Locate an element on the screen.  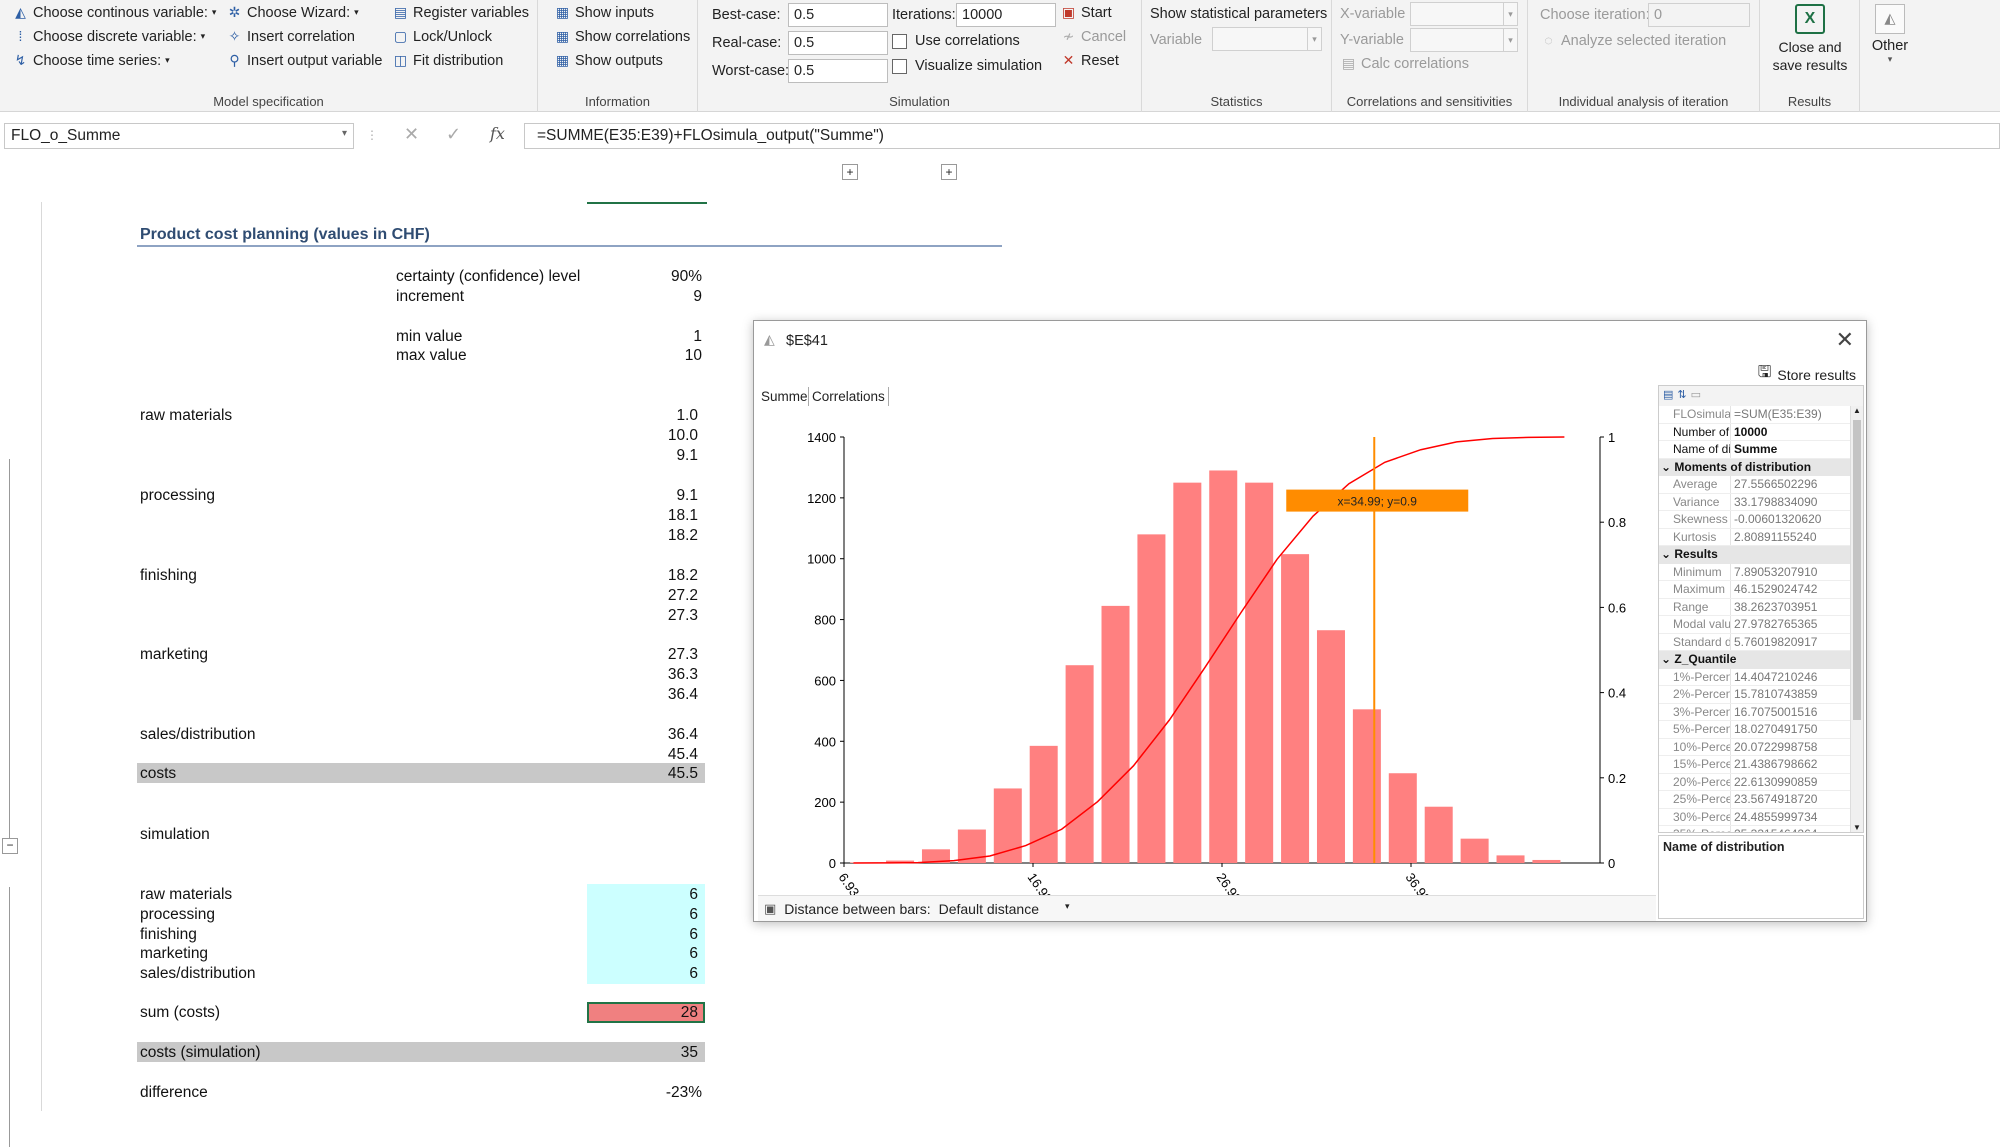
bar-distance-select: Default distance ▾ is located at coordinates (1004, 909).